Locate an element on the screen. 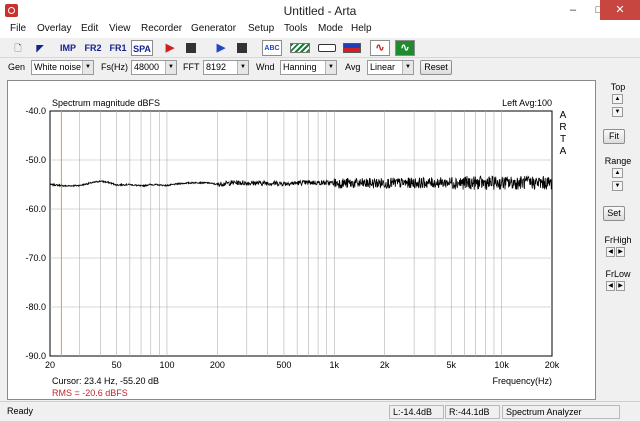 Image resolution: width=640 pixels, height=421 pixels. set-button: Set is located at coordinates (614, 213).